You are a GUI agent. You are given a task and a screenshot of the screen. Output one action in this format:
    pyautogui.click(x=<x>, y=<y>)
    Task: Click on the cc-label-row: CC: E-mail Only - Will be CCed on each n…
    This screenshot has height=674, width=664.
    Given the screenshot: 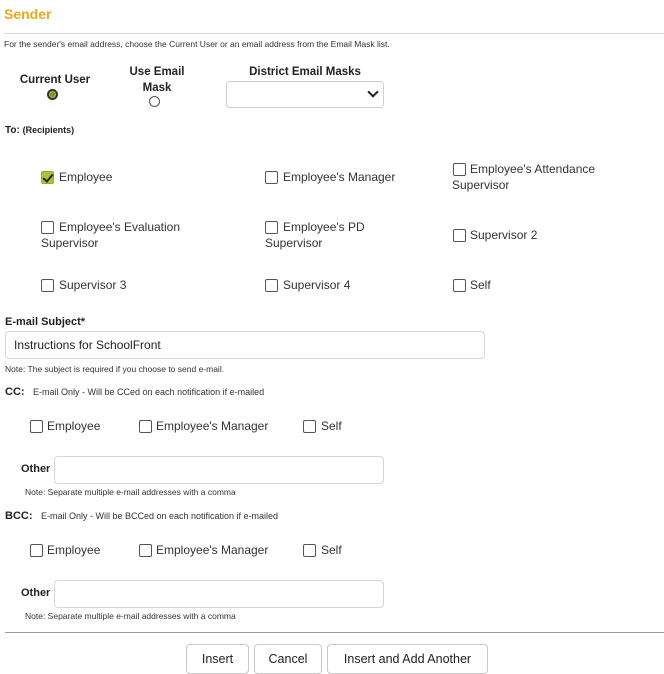 What is the action you would take?
    pyautogui.click(x=134, y=391)
    